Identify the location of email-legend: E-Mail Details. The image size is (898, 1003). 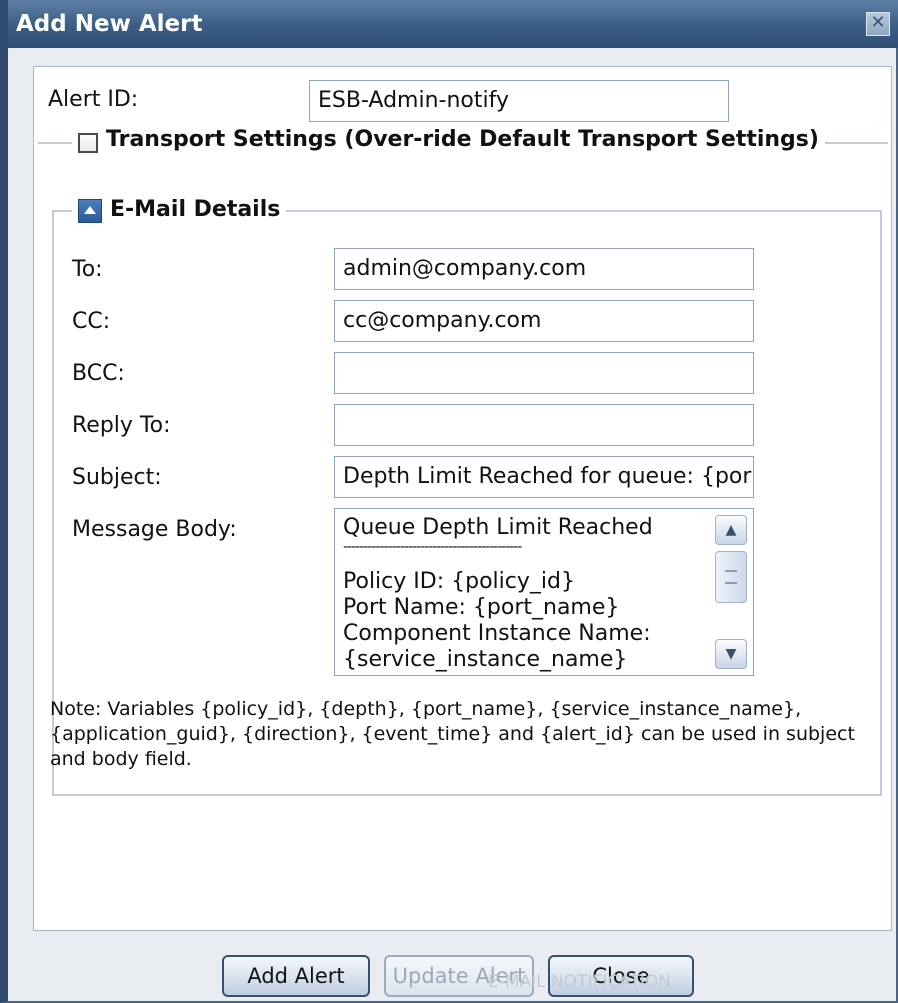
(179, 209).